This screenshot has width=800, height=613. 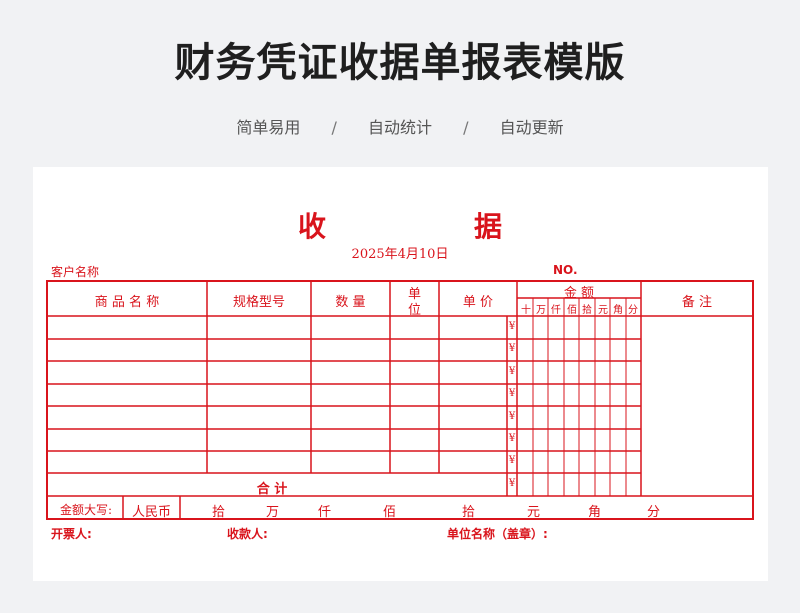 I want to click on col-header-product: 商 品 名 称, so click(x=127, y=302).